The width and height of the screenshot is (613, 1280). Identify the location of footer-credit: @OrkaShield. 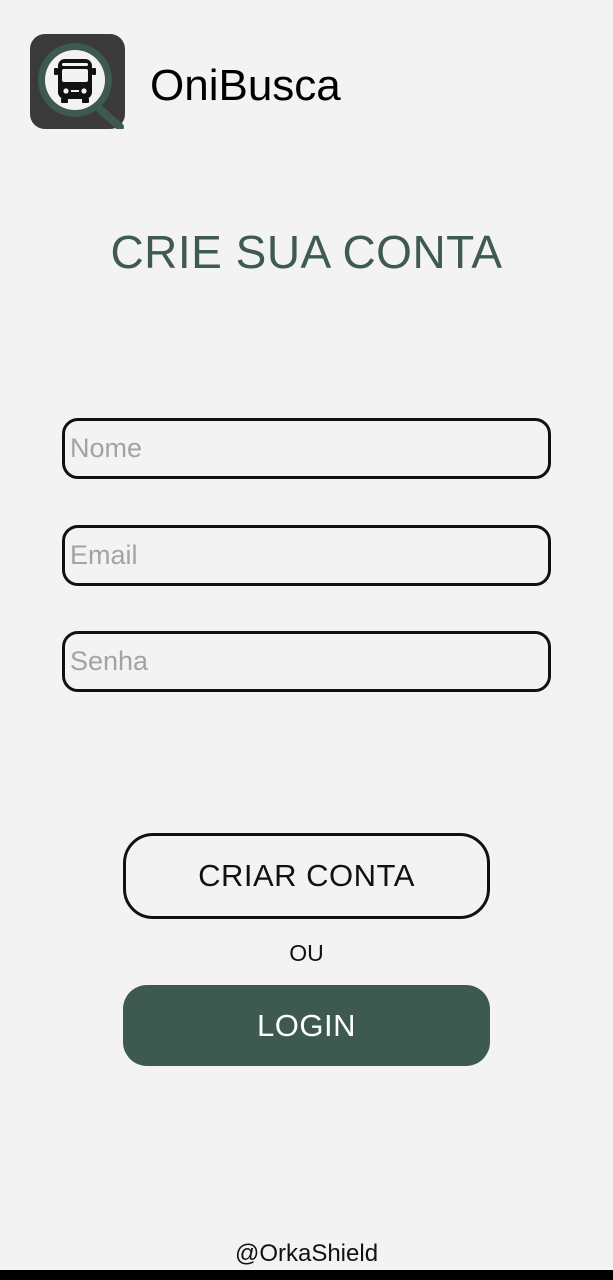
(306, 1253).